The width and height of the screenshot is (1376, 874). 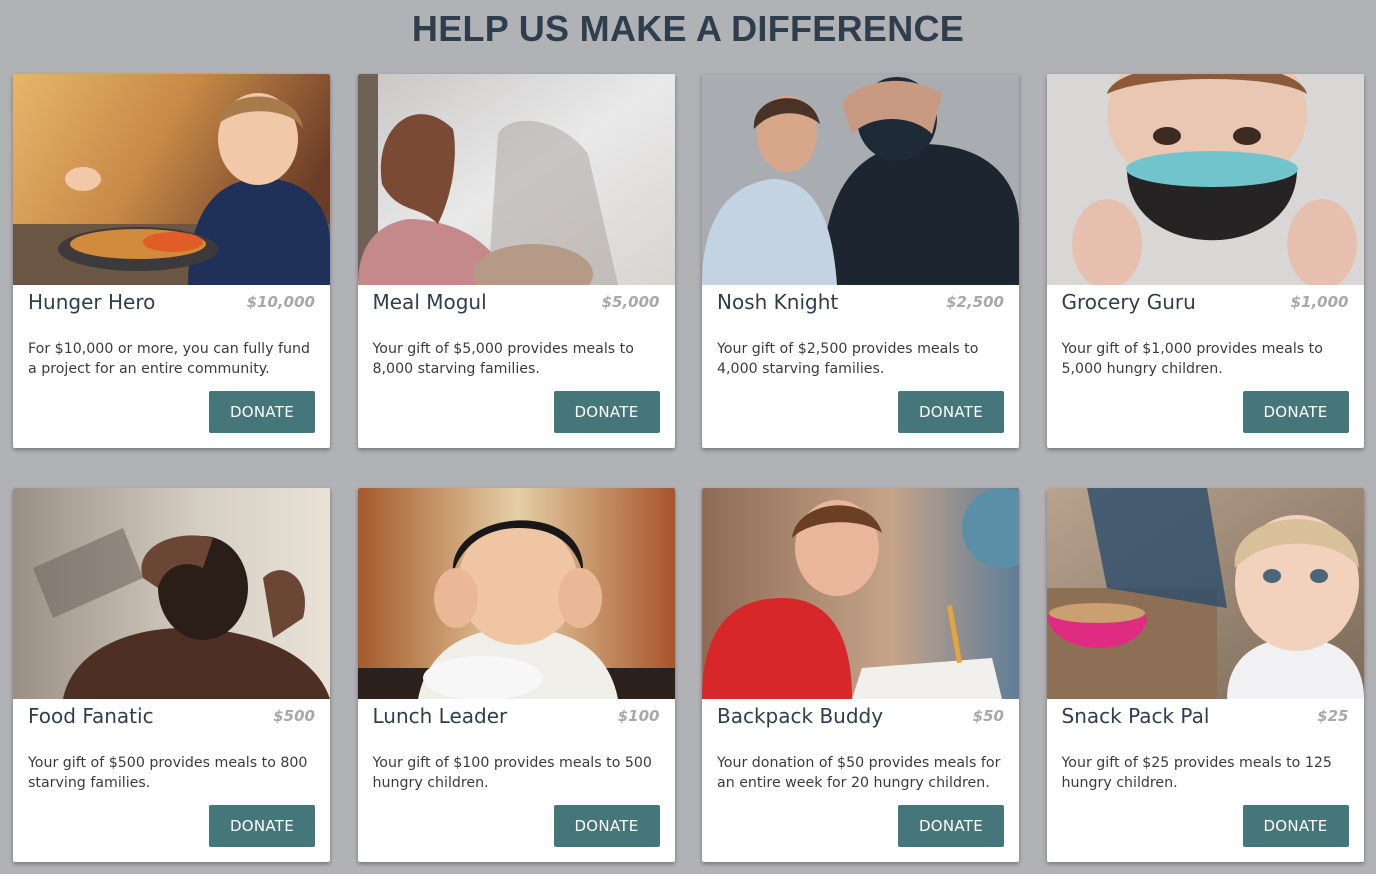 I want to click on child-holding-empty-bowl-photo, so click(x=1205, y=179).